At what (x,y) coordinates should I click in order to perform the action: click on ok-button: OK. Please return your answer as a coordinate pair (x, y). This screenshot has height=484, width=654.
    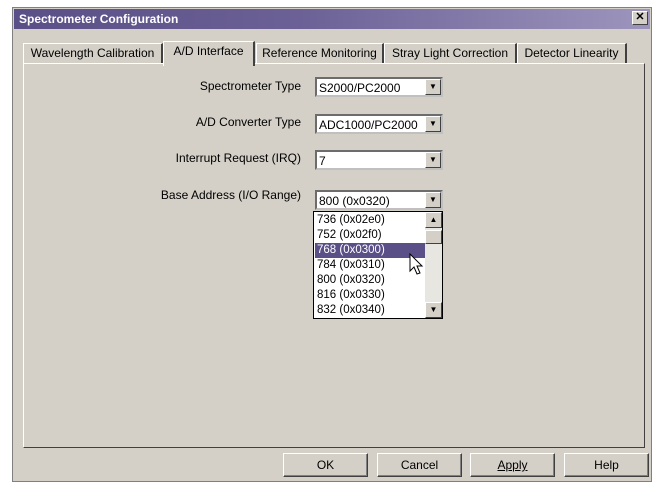
    Looking at the image, I should click on (325, 465).